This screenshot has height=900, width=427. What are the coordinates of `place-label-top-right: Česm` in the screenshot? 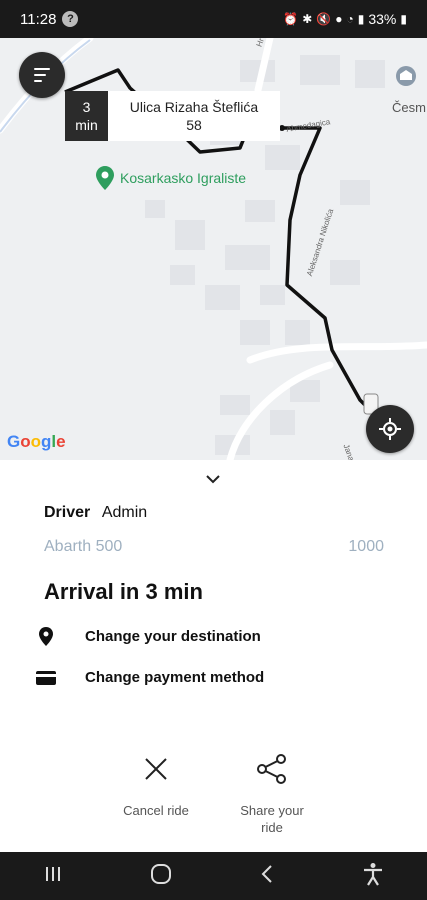 It's located at (409, 107).